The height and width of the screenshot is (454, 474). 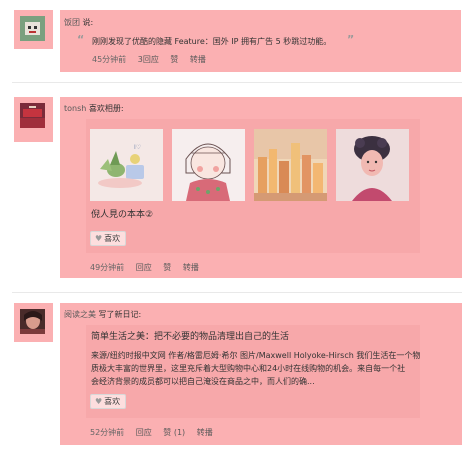 I want to click on note-excerpt-line-2: 质极大丰富的世界里，这里充斥着大型购物中心和24小时在线购物的机会。来自每一个社, so click(x=248, y=368).